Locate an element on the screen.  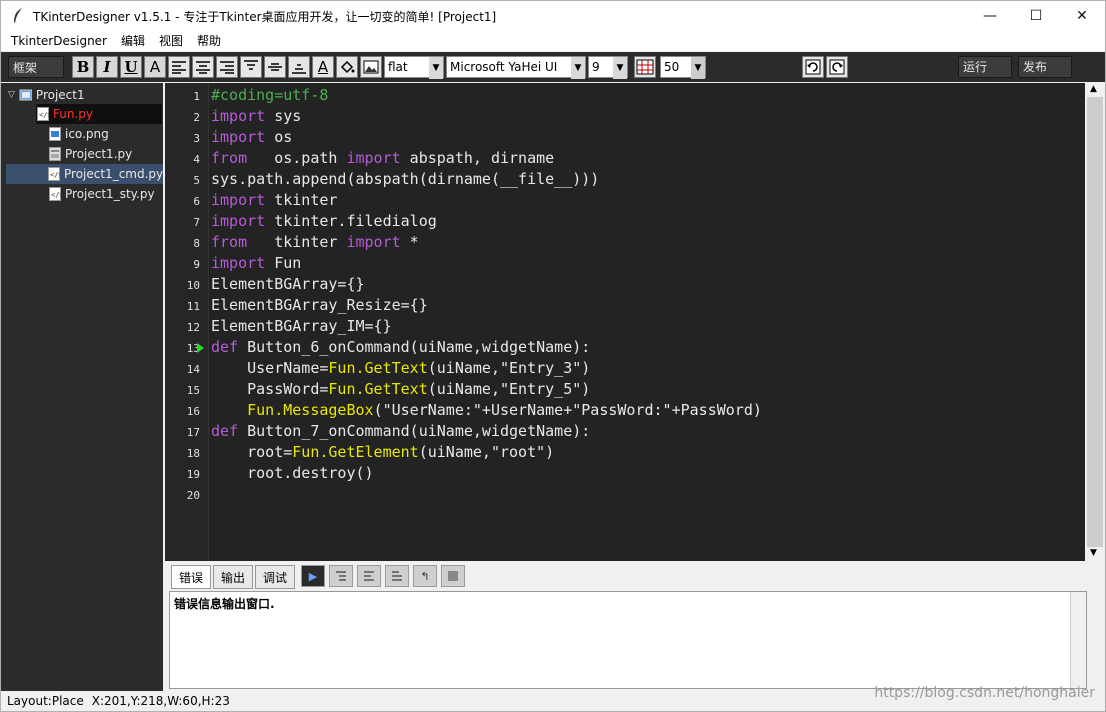
tree-file-project1-sty: </> Project1_sty.py is located at coordinates (101, 194).